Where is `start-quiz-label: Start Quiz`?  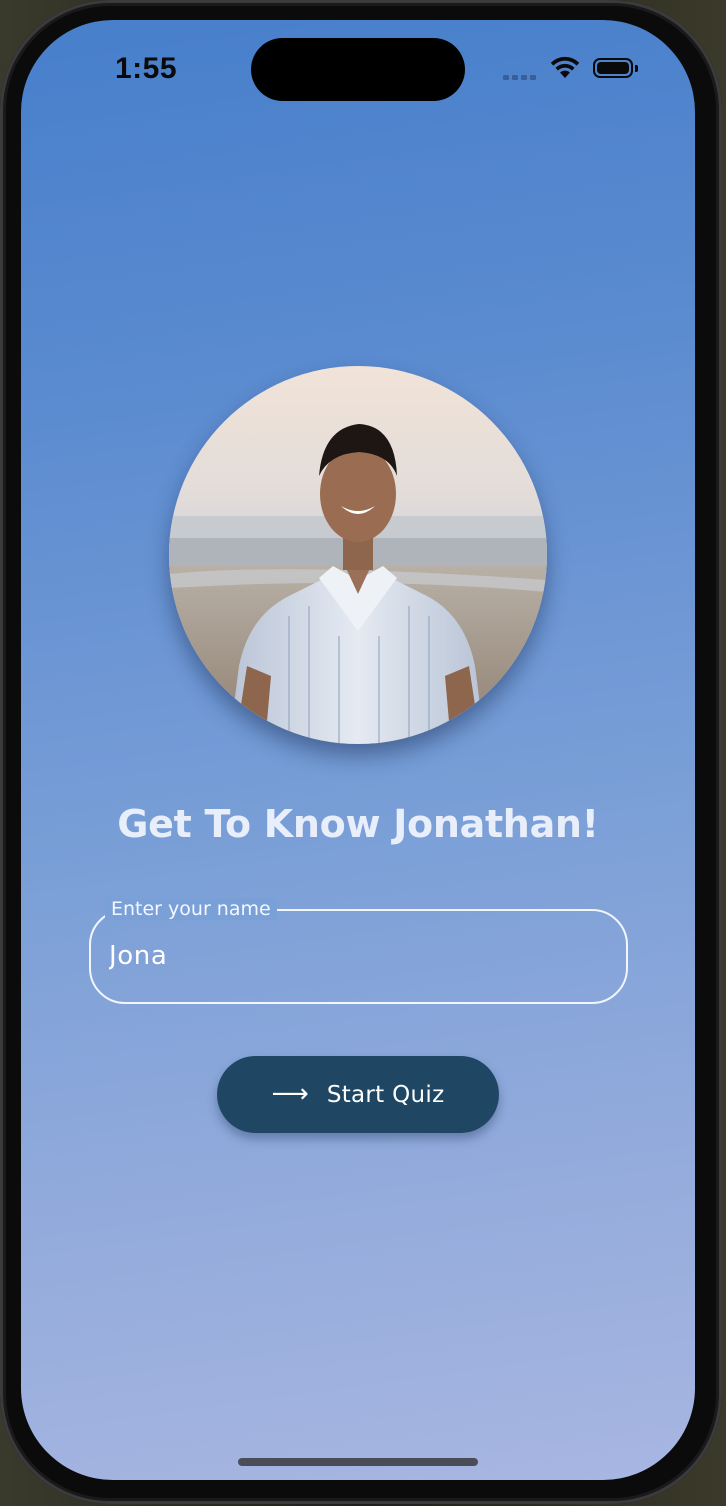
start-quiz-label: Start Quiz is located at coordinates (385, 1094).